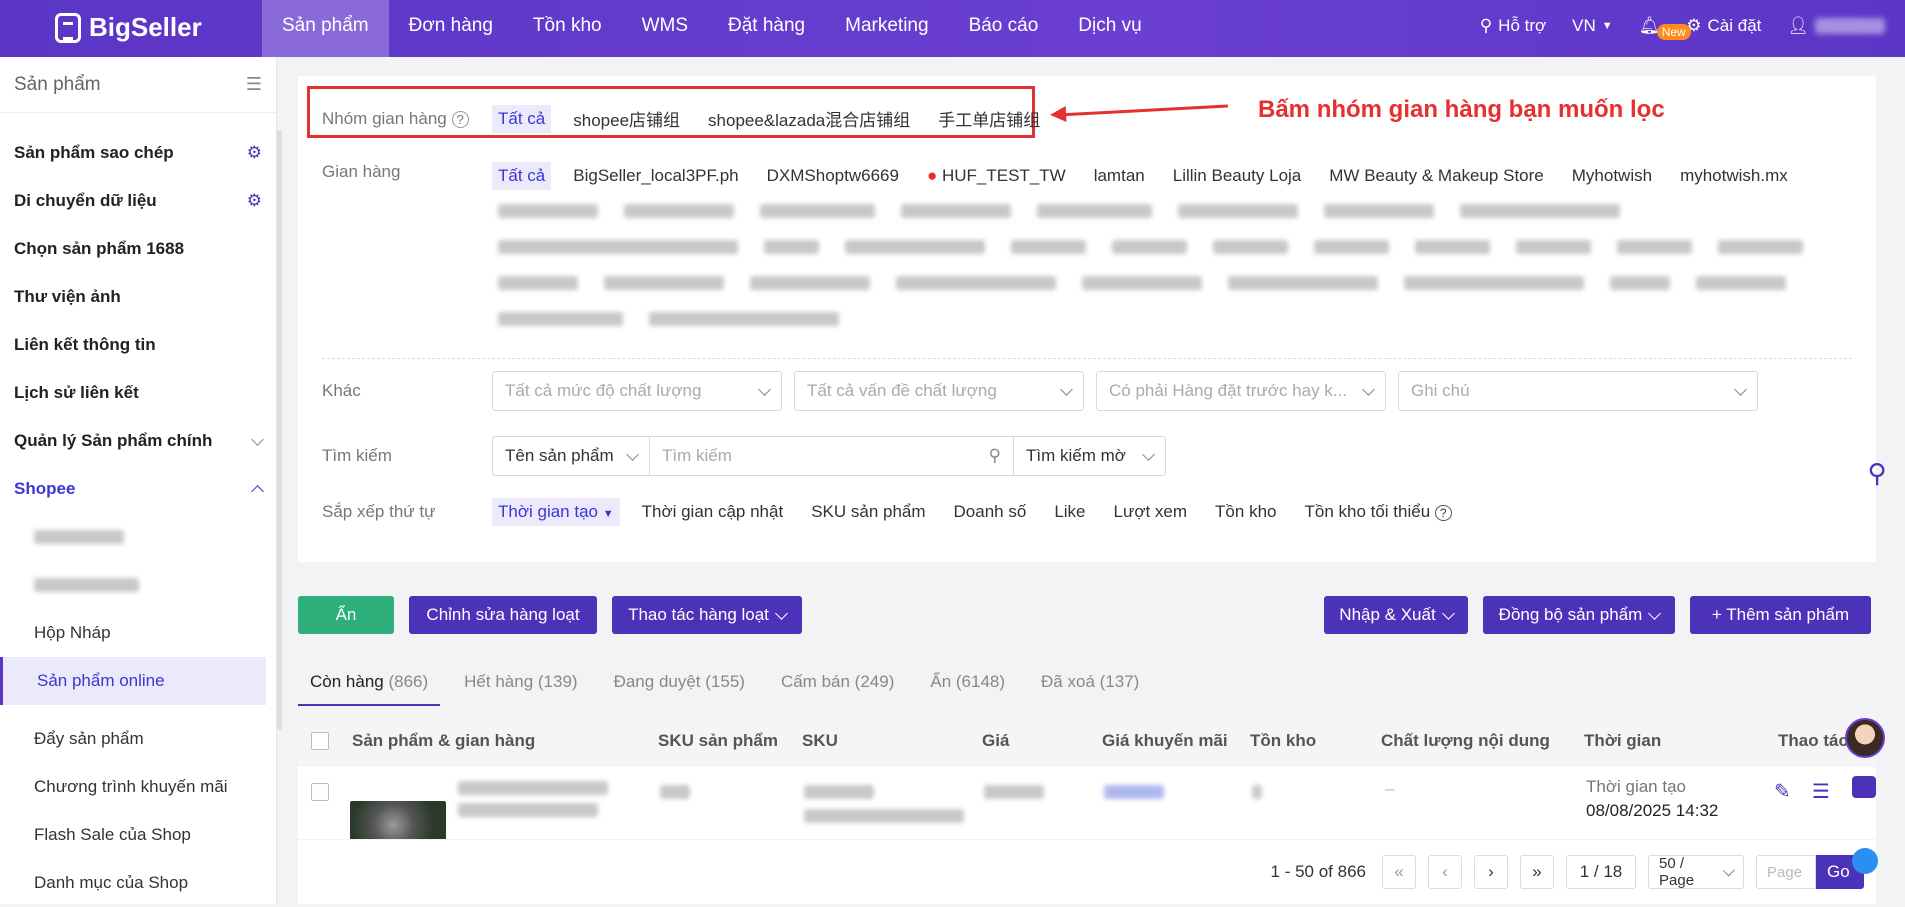  Describe the element at coordinates (1445, 872) in the screenshot. I see `prev-page-button: ‹` at that location.